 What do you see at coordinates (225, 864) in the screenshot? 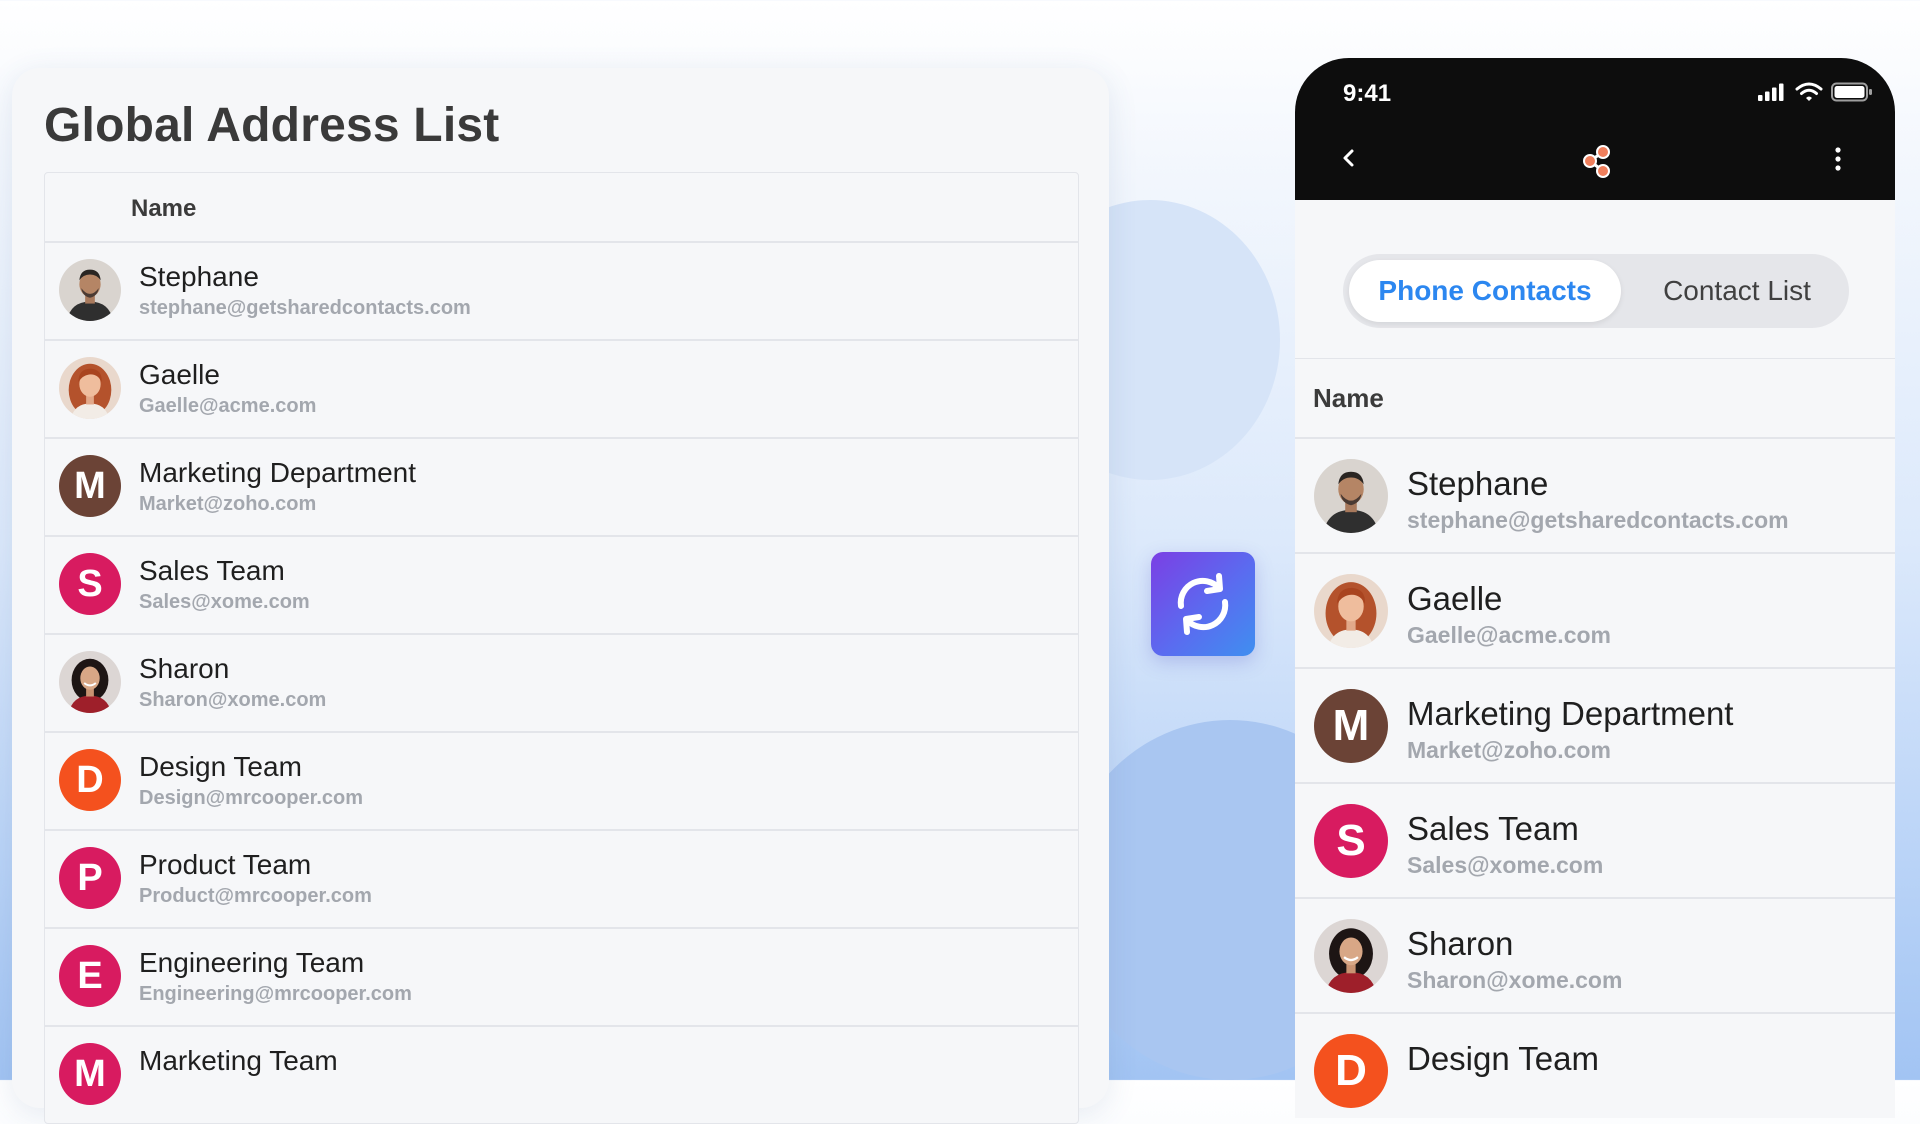
I see `contact-name: Product Team` at bounding box center [225, 864].